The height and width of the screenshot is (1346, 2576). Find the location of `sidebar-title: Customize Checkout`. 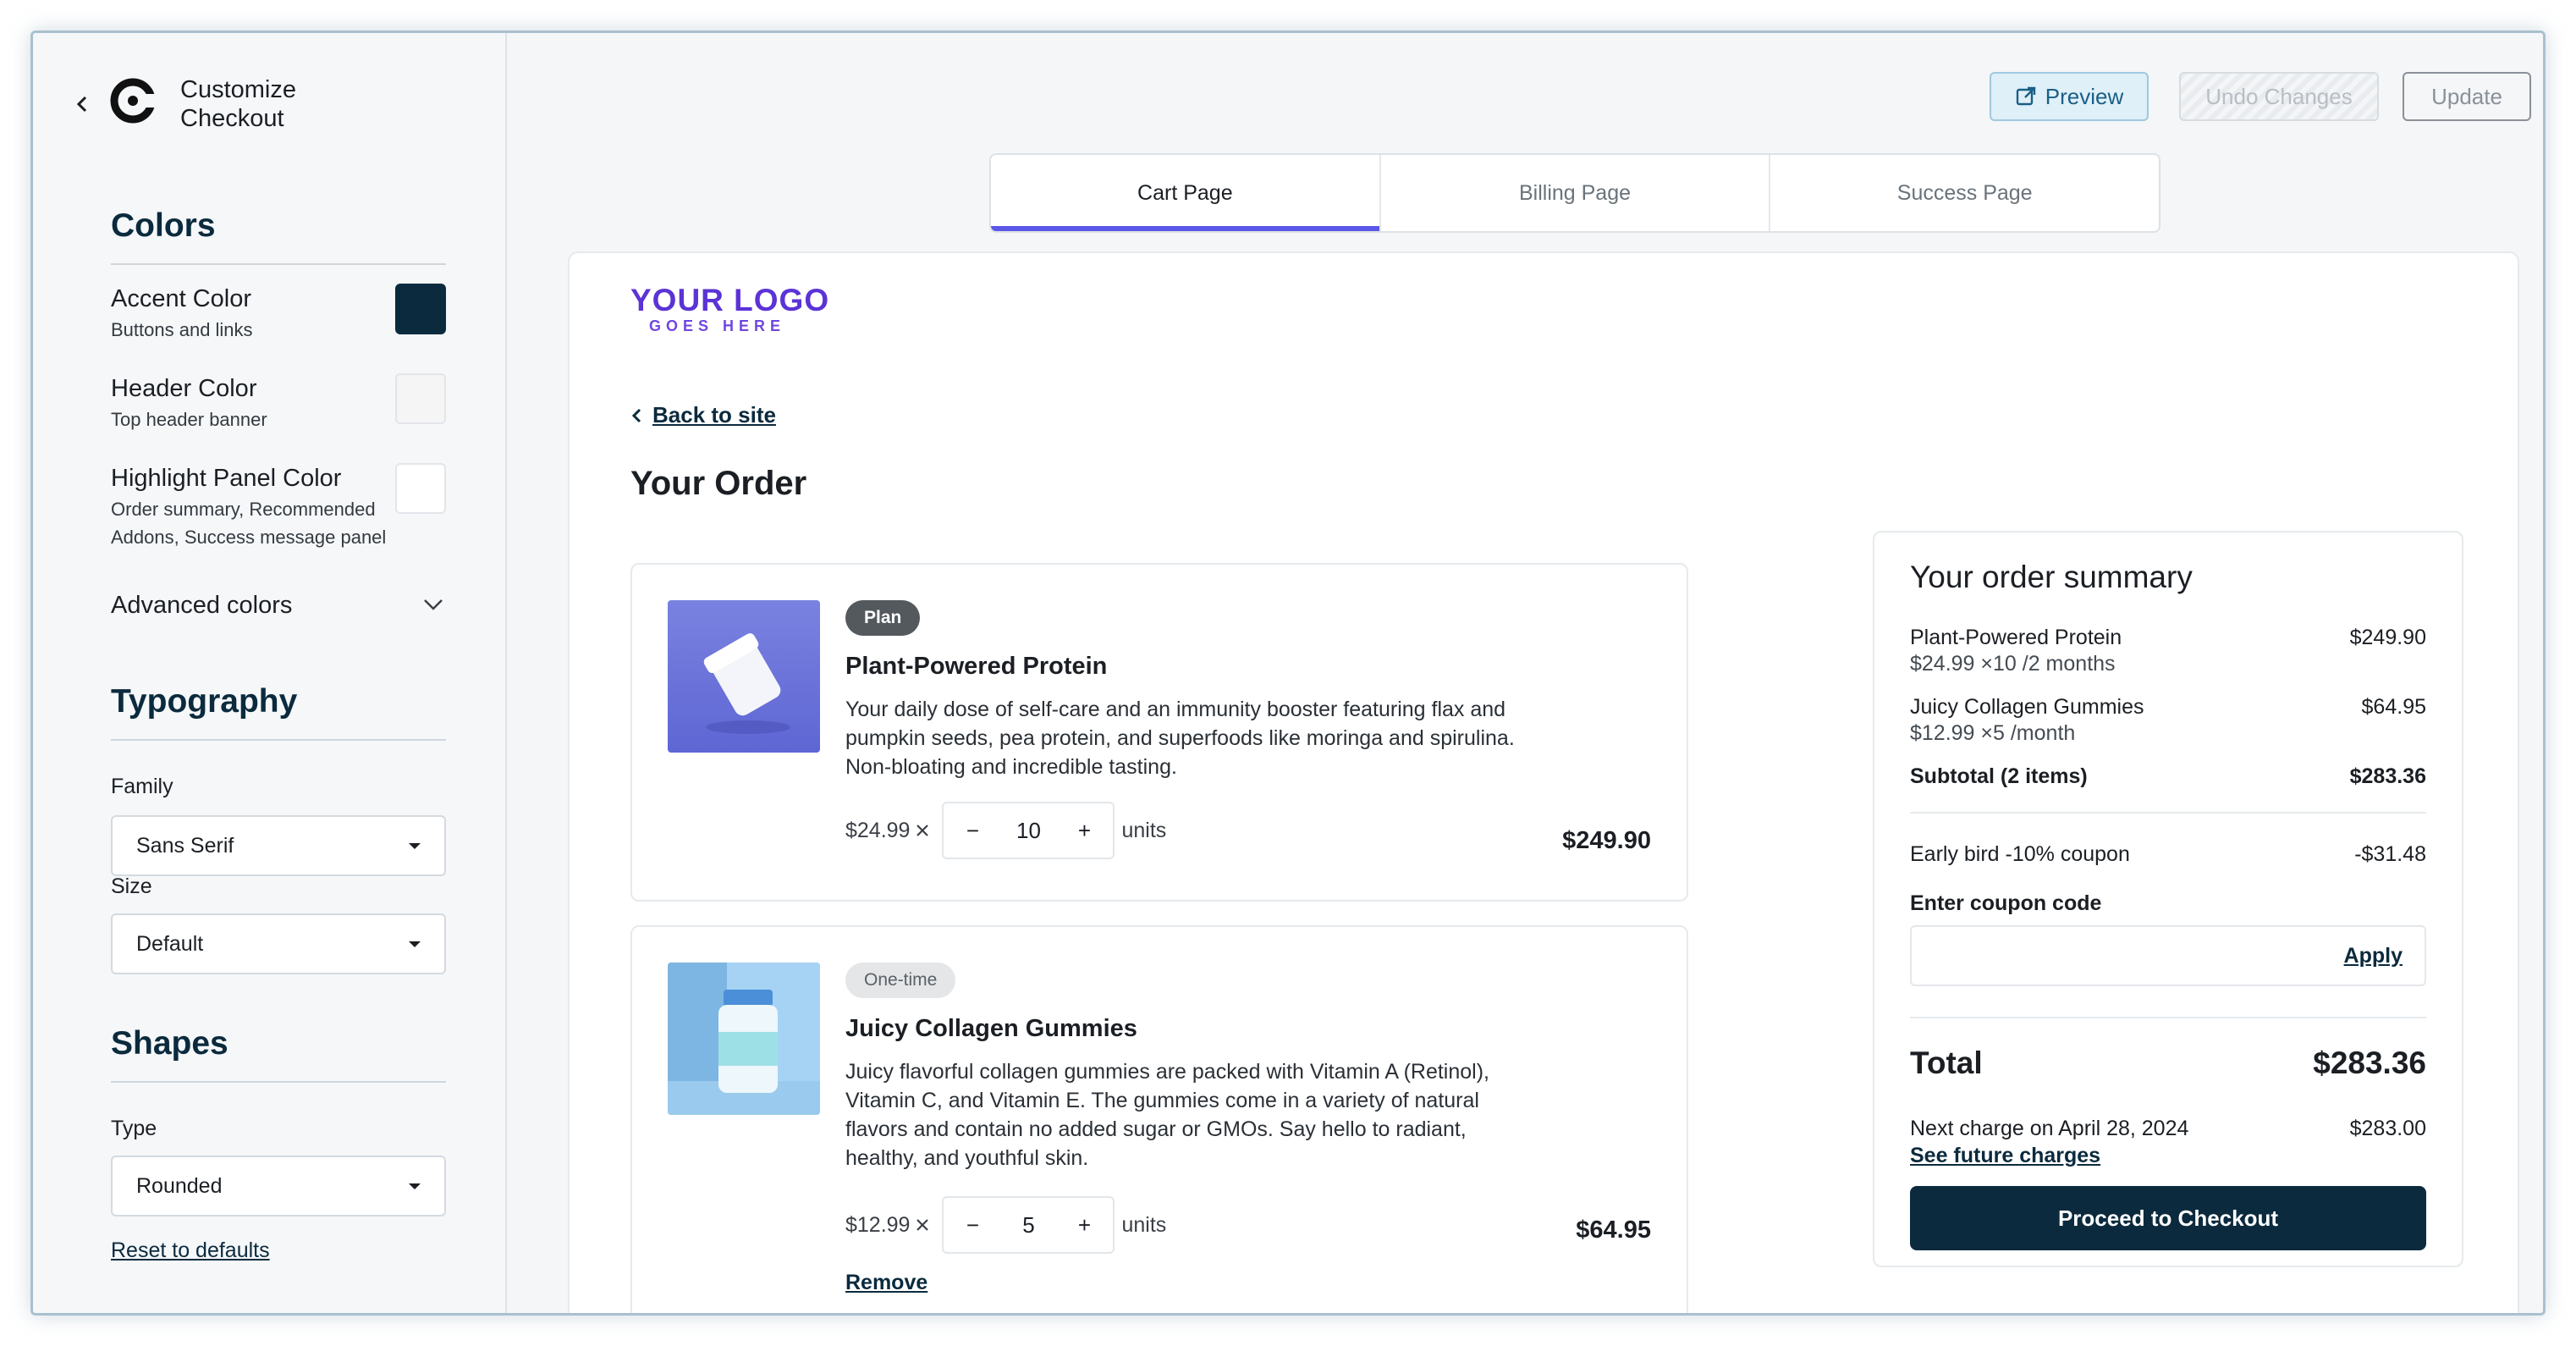

sidebar-title: Customize Checkout is located at coordinates (238, 104).